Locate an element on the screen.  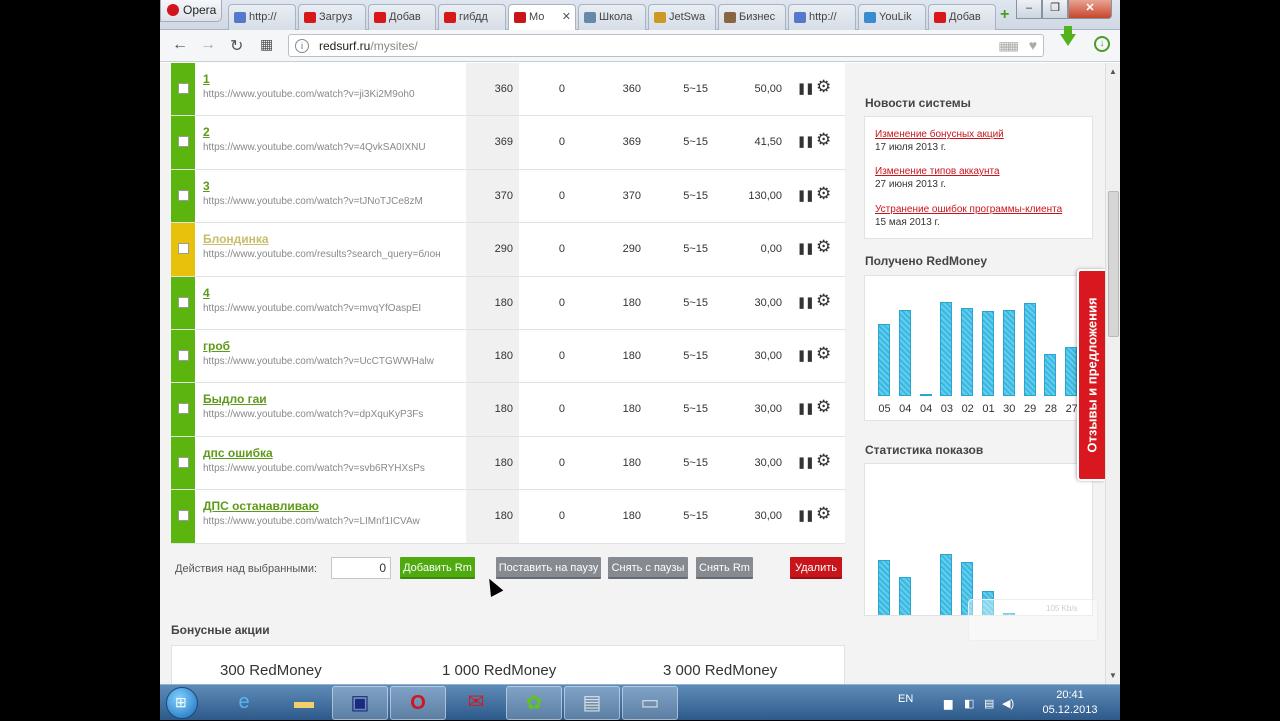
opera-menu-button: Opera is located at coordinates (191, 11).